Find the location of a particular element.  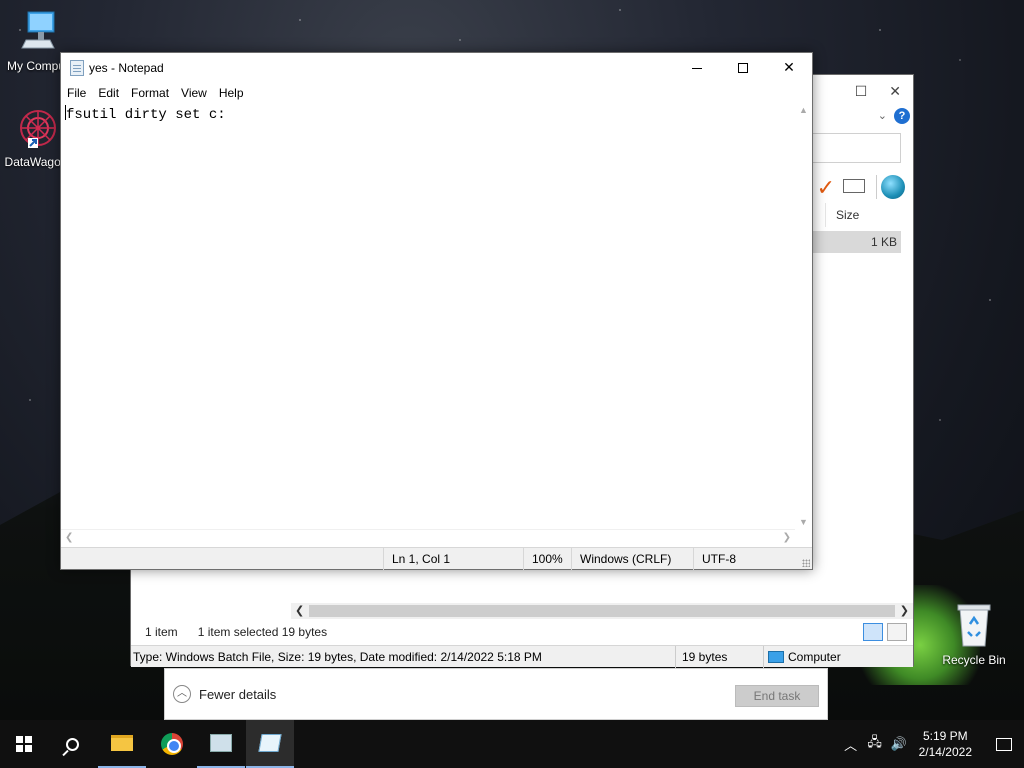

search-icon is located at coordinates (72, 744).